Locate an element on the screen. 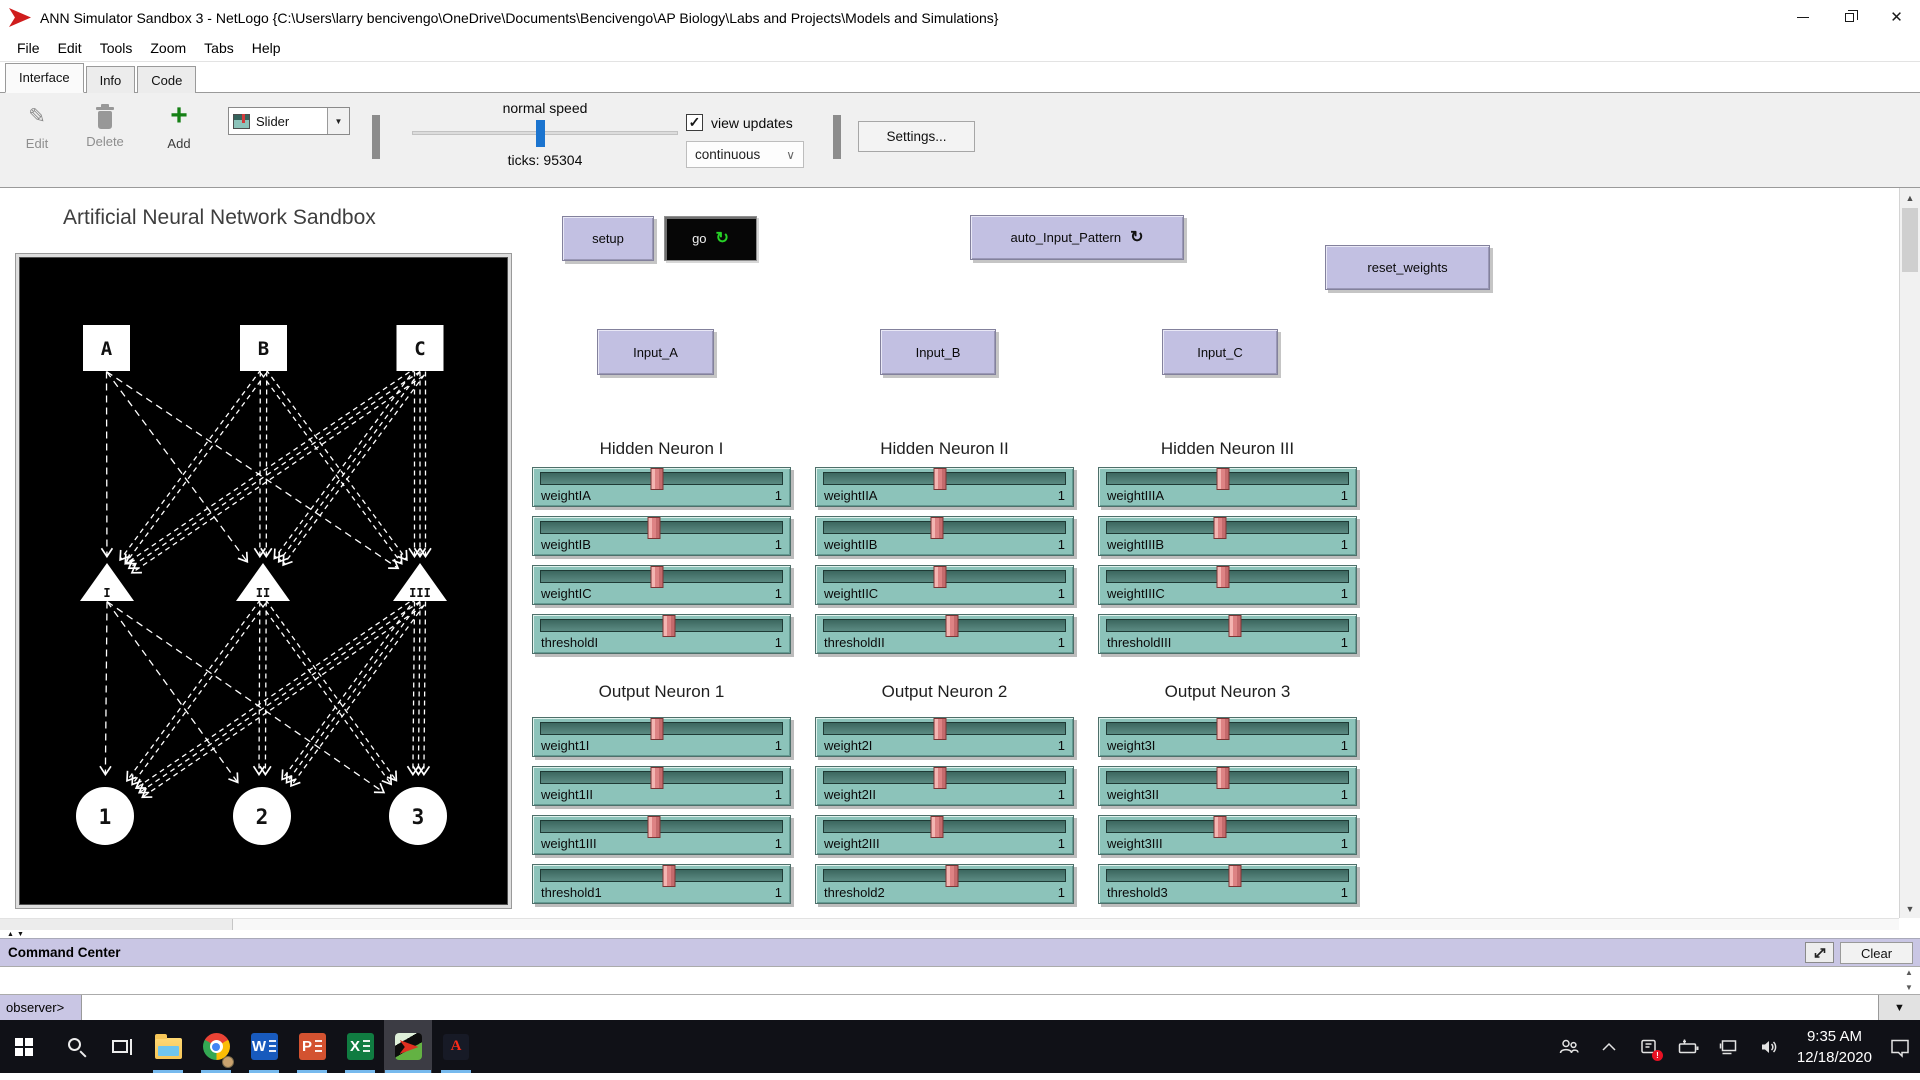 The height and width of the screenshot is (1080, 1920). slider-weightIA: weightIA 1 is located at coordinates (661, 487).